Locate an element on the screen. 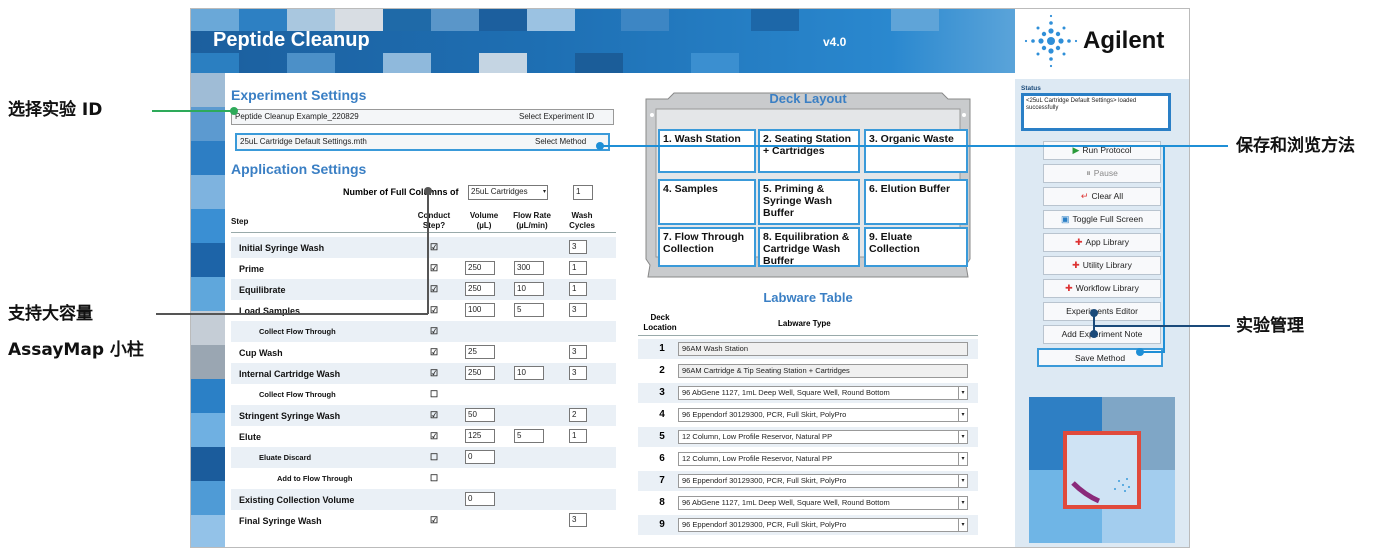  deck-location-number: 7 is located at coordinates (662, 480).